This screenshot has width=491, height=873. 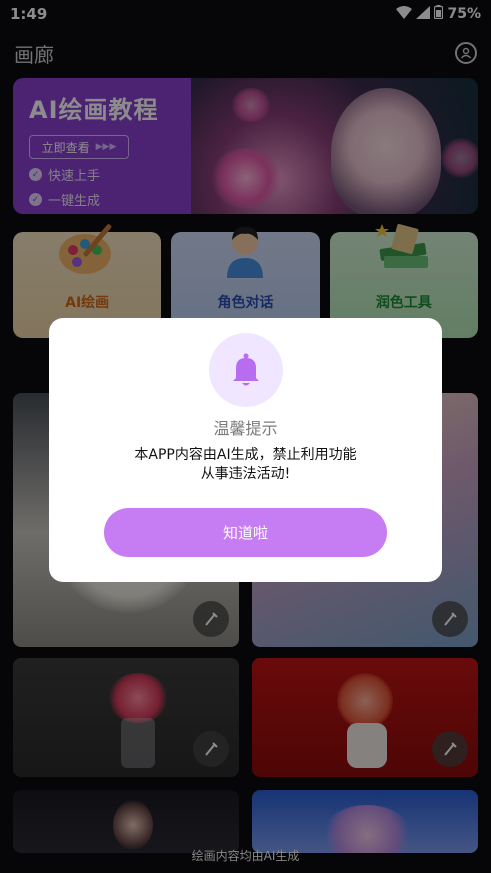 What do you see at coordinates (245, 455) in the screenshot?
I see `dialog-message-line: 本APP内容由AI生成，禁止利用功能` at bounding box center [245, 455].